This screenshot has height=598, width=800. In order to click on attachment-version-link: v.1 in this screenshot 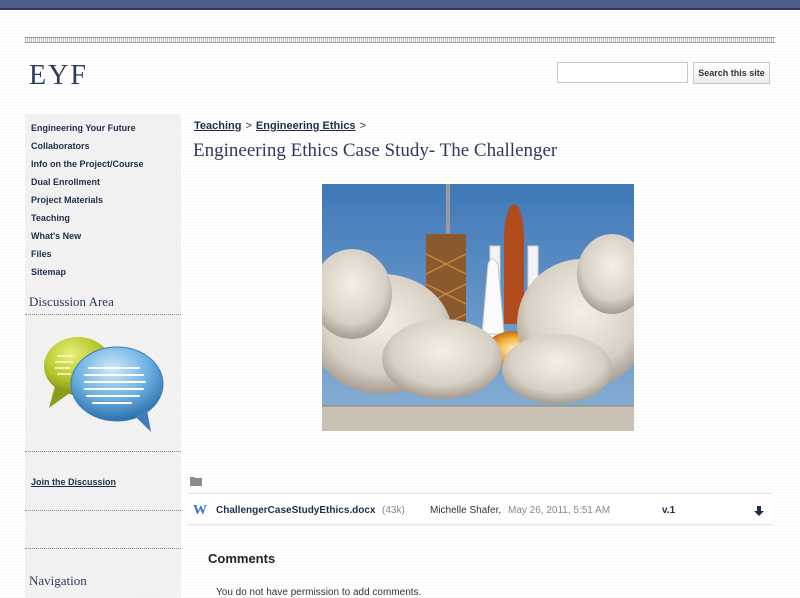, I will do `click(668, 510)`.